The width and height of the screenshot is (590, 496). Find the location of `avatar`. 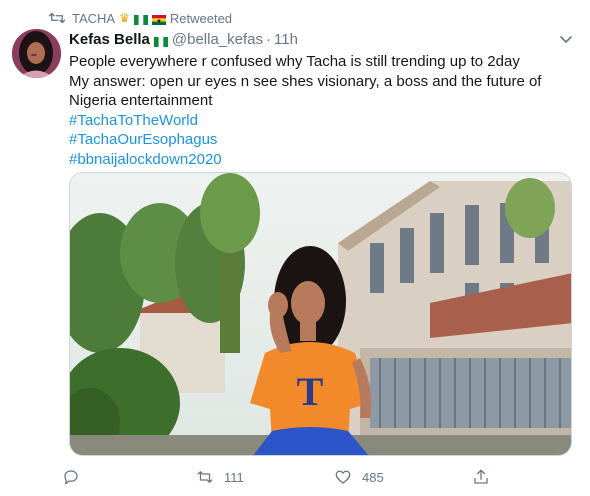

avatar is located at coordinates (36, 53).